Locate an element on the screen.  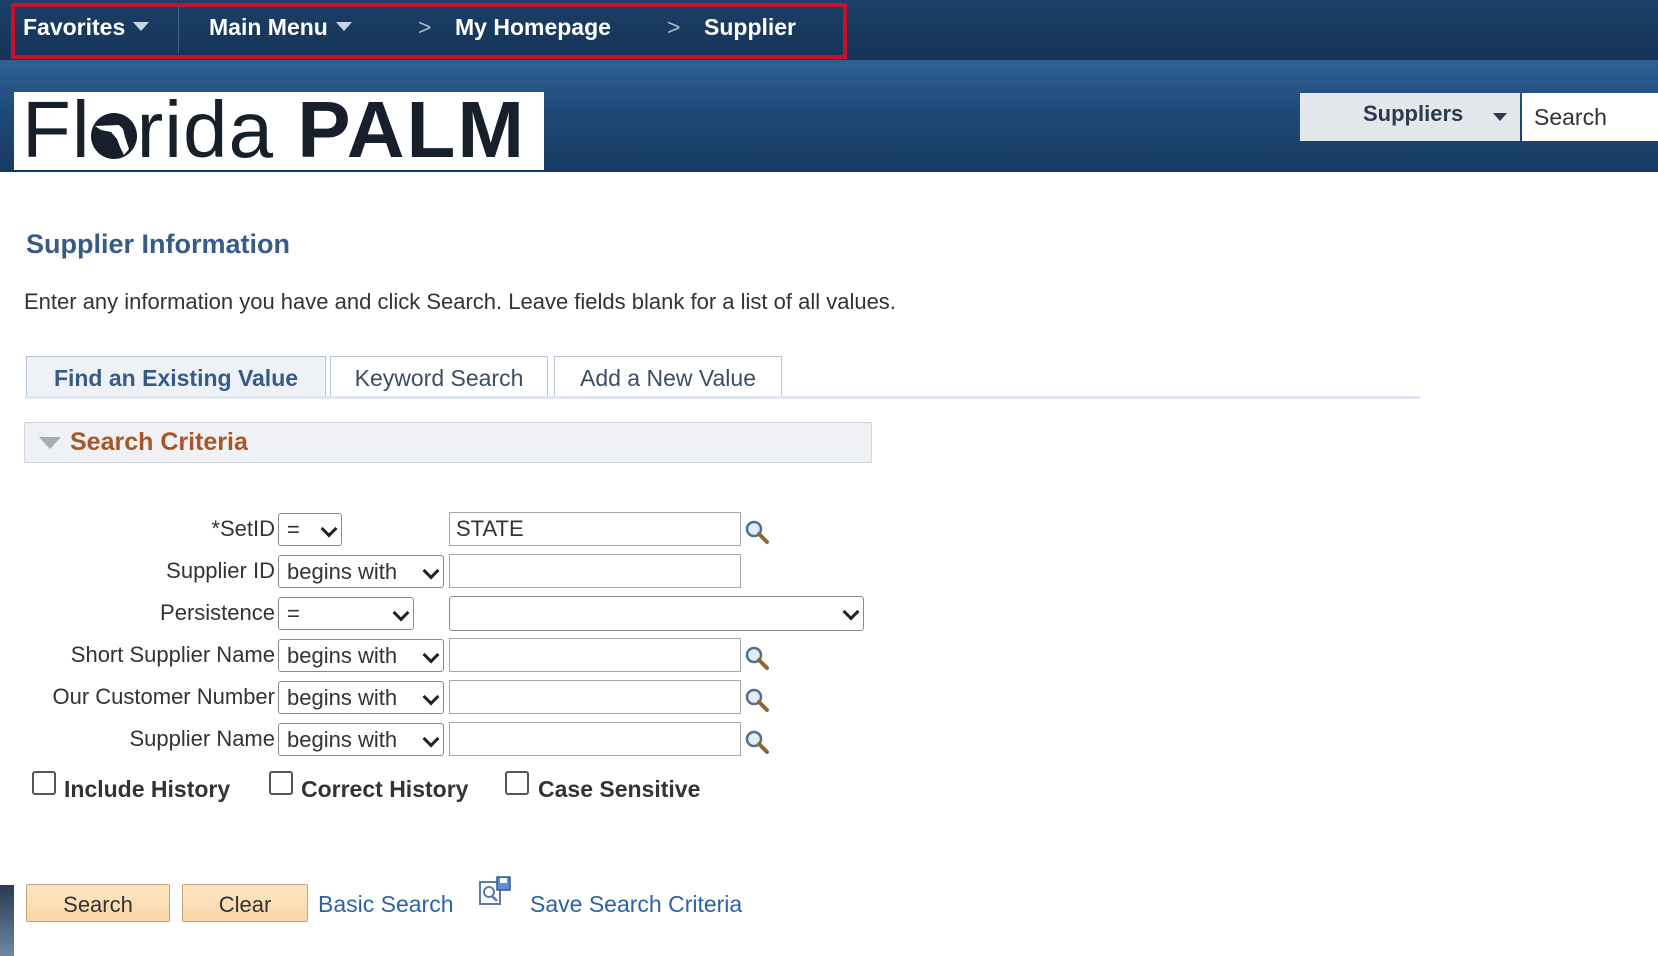
case-sensitive-label: Case Sensitive is located at coordinates (619, 789).